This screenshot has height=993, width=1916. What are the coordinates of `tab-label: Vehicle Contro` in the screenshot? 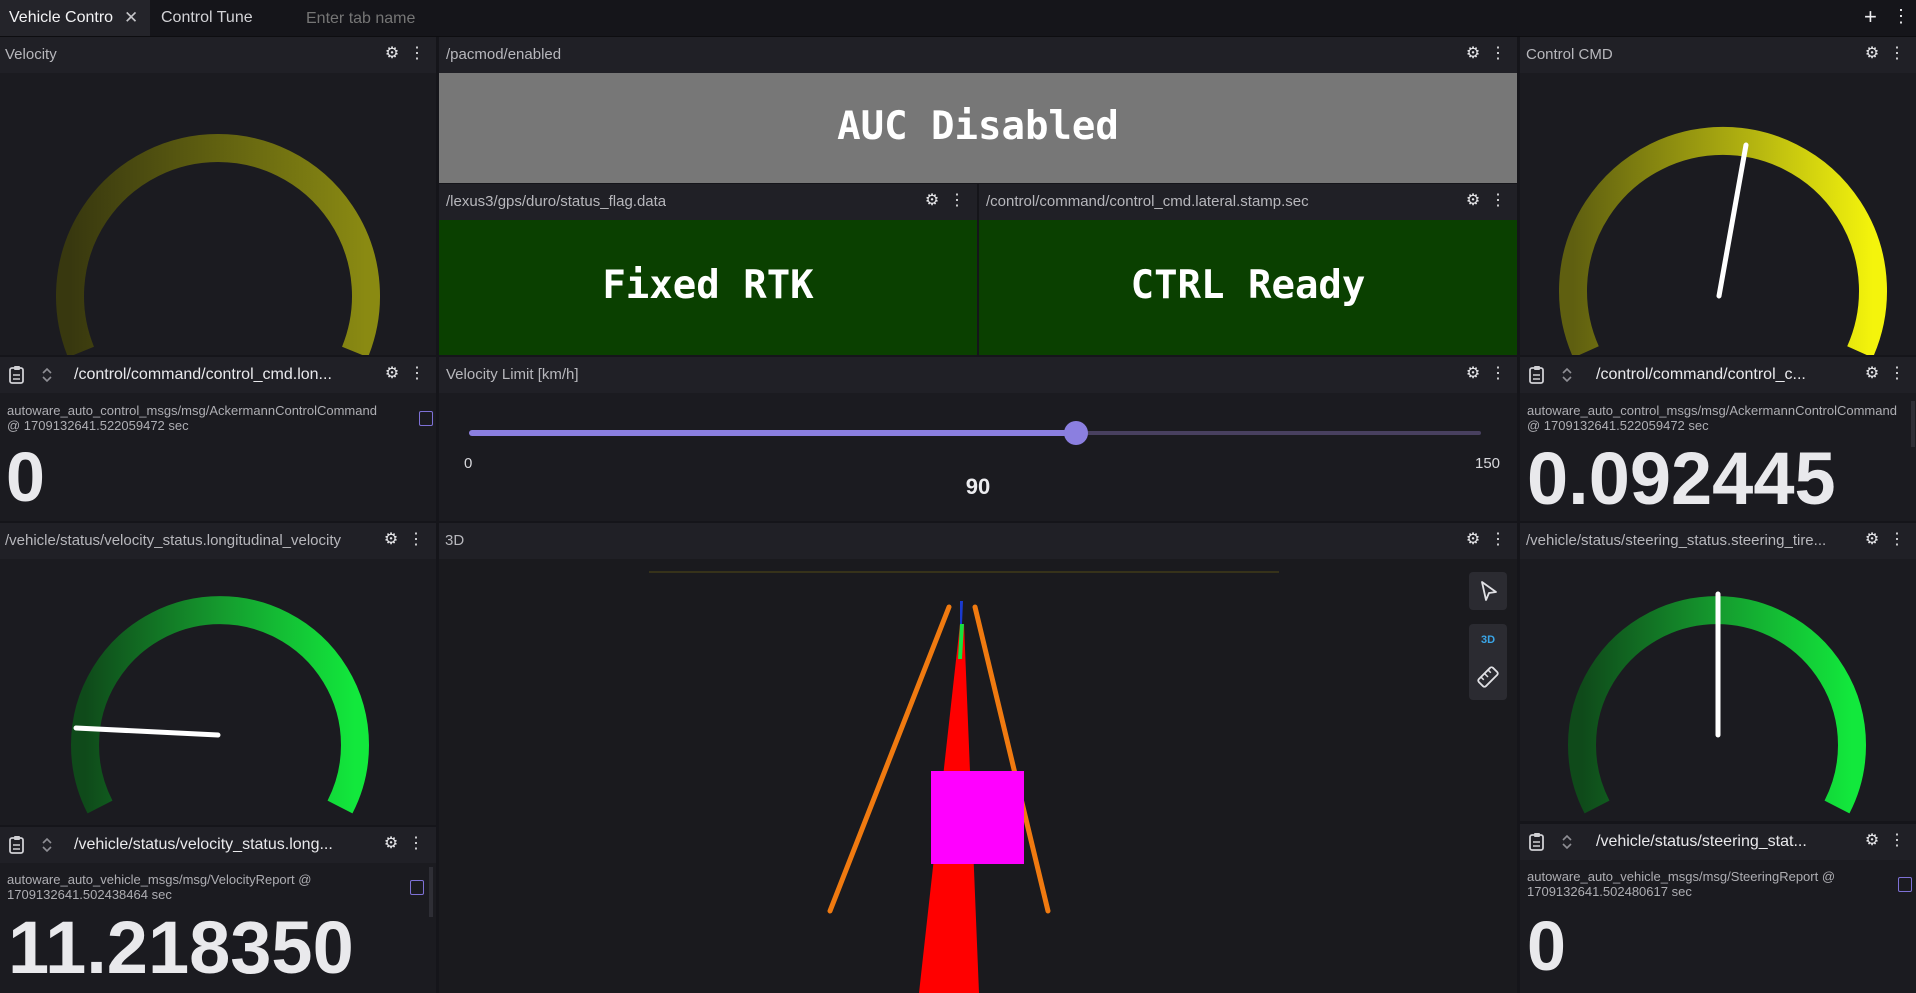 It's located at (61, 17).